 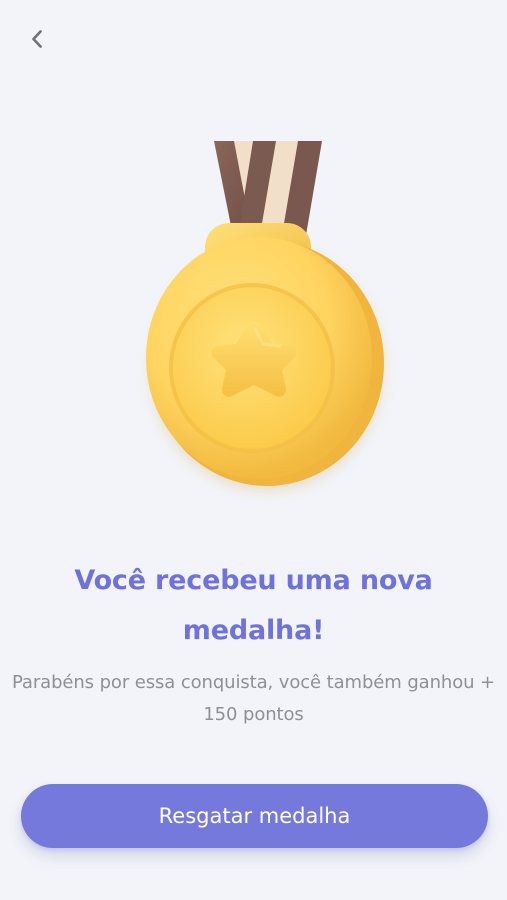 I want to click on chevron-left-icon, so click(x=37, y=39).